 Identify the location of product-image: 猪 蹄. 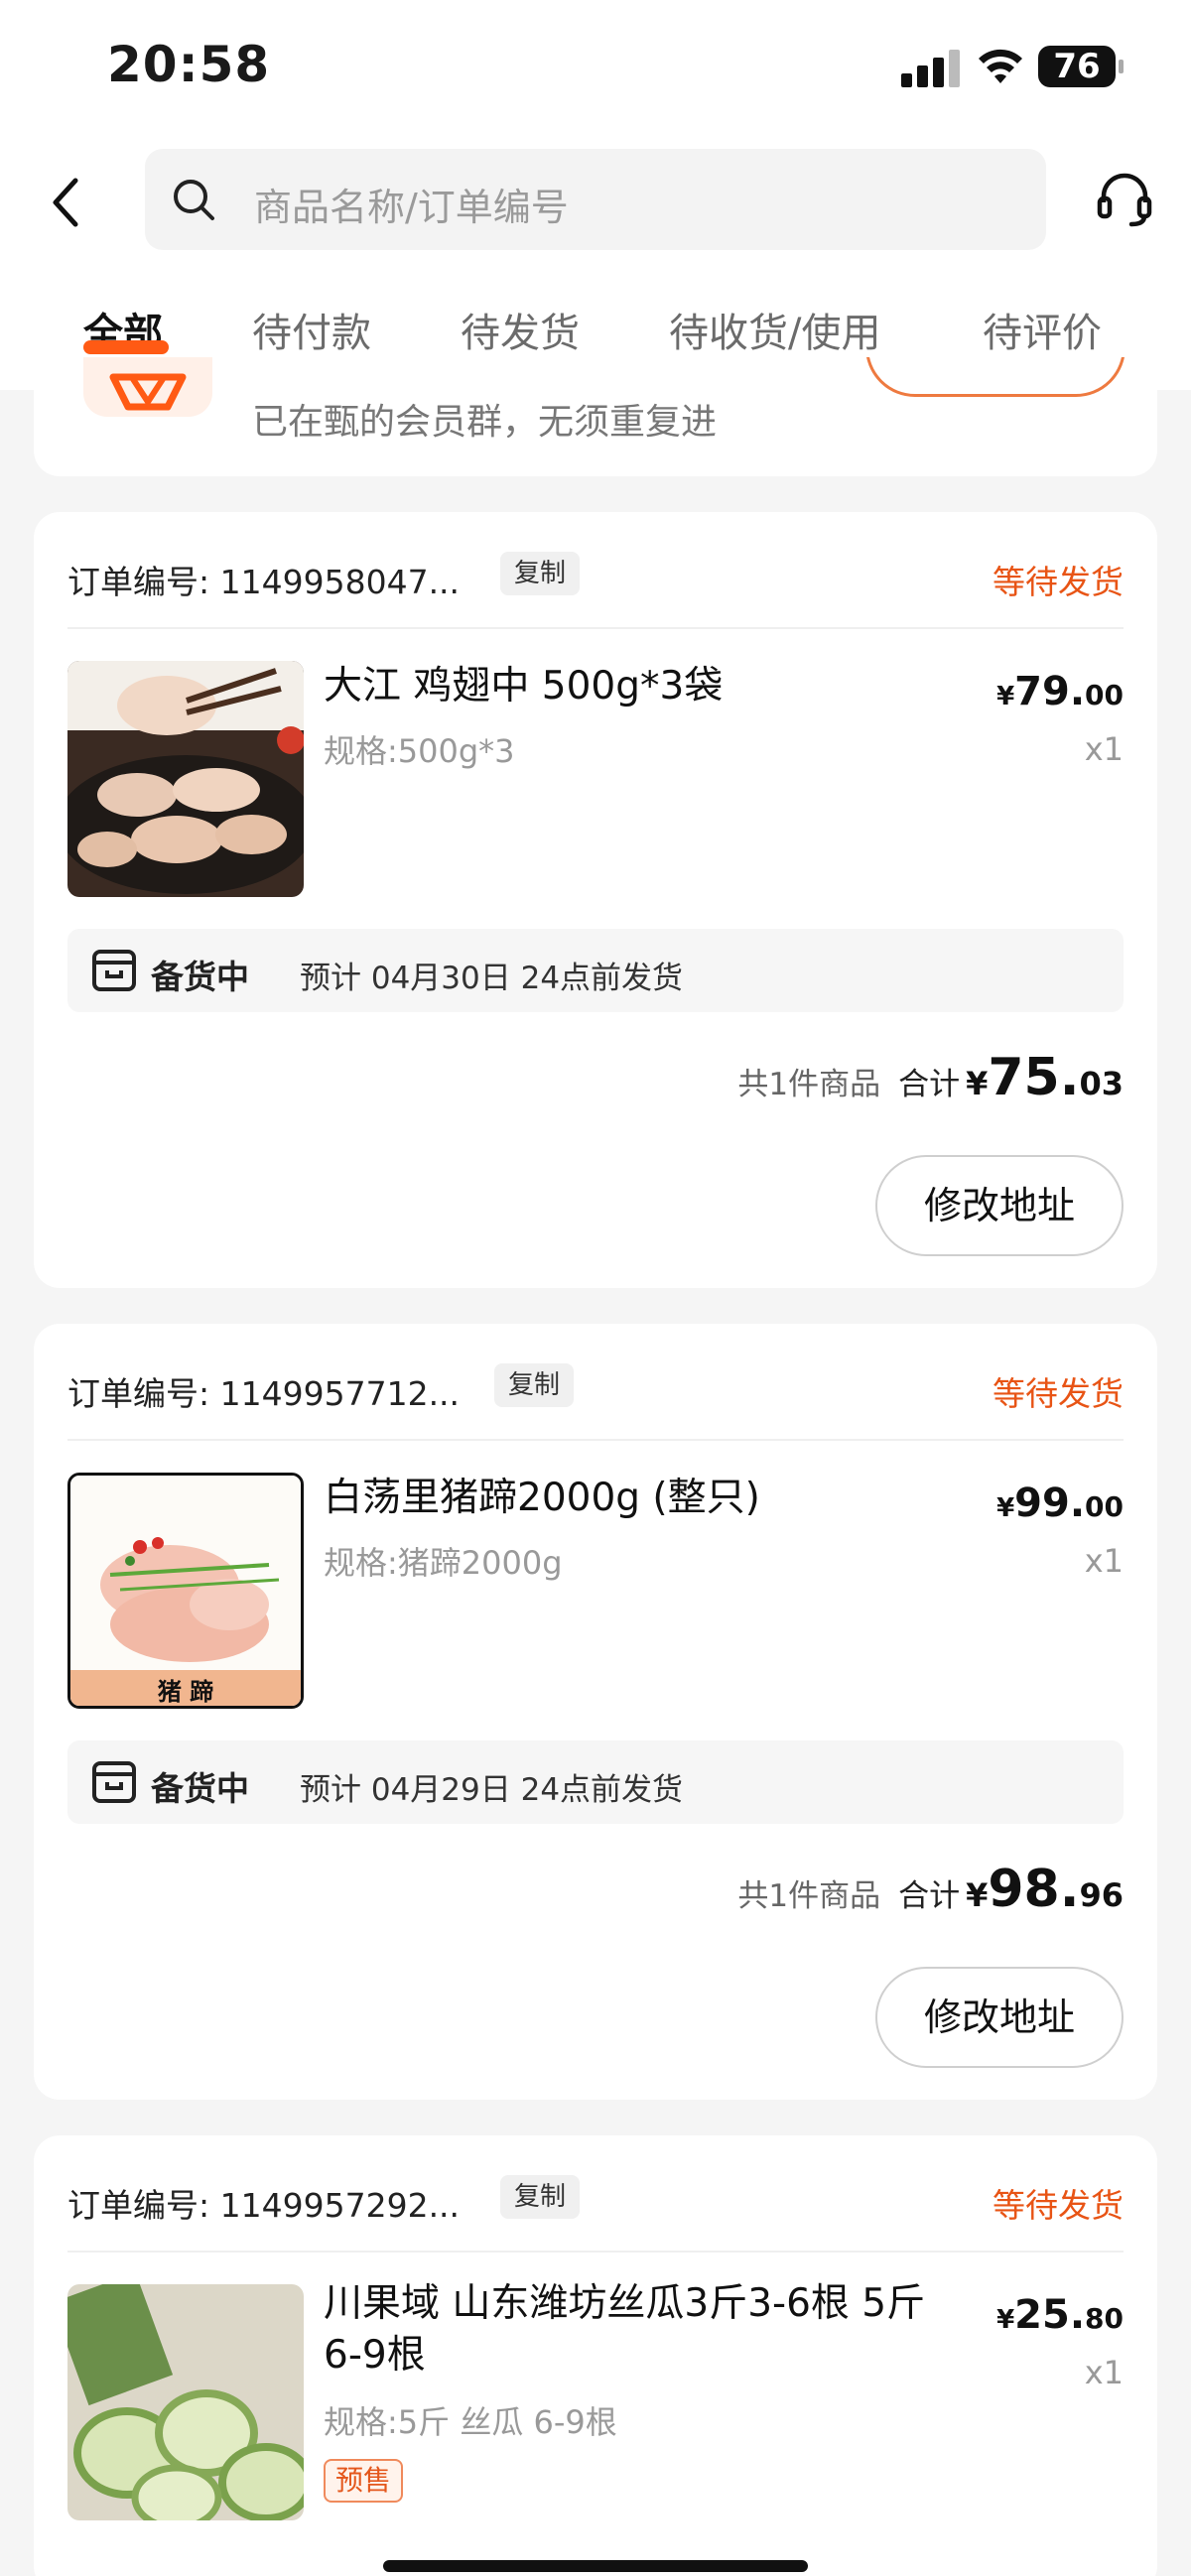
(186, 1591).